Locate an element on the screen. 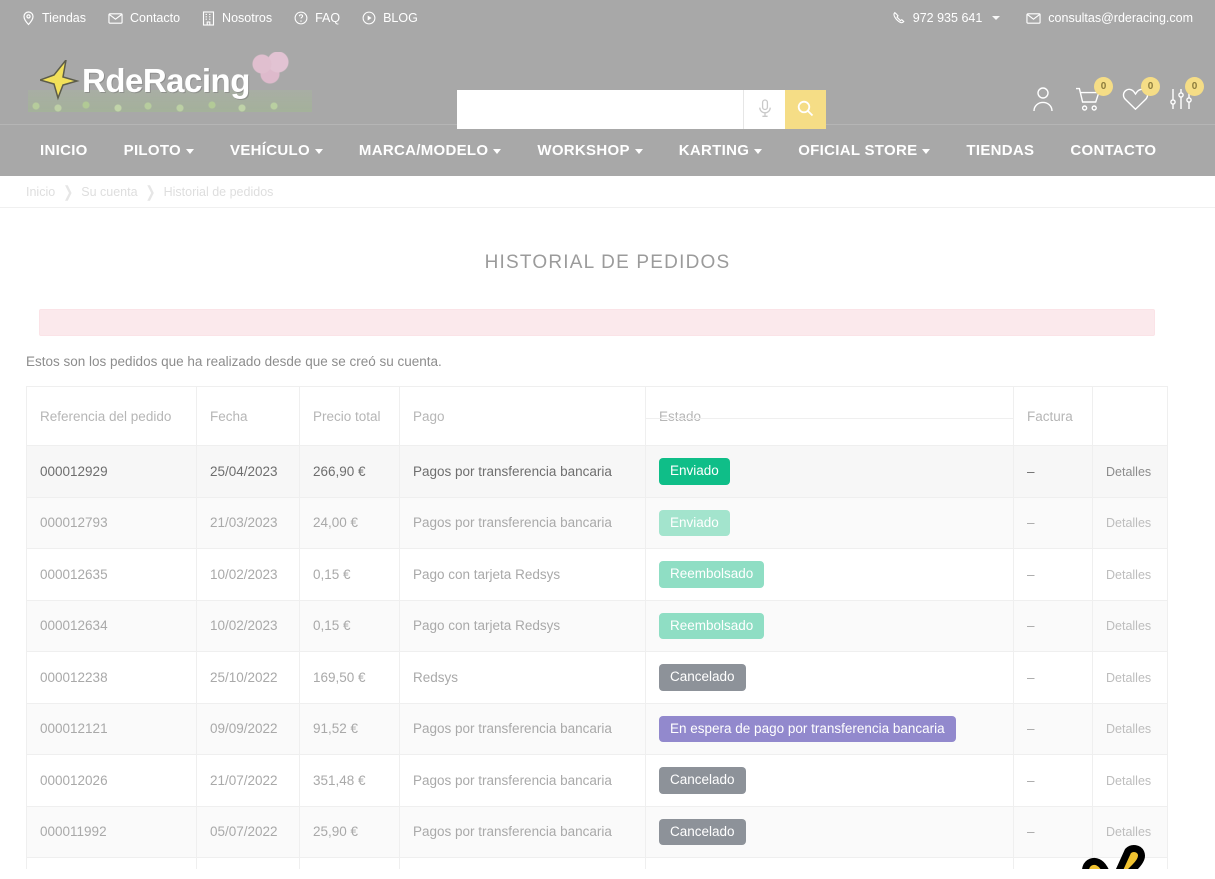 The height and width of the screenshot is (879, 1215). nav-label: KARTING is located at coordinates (714, 150).